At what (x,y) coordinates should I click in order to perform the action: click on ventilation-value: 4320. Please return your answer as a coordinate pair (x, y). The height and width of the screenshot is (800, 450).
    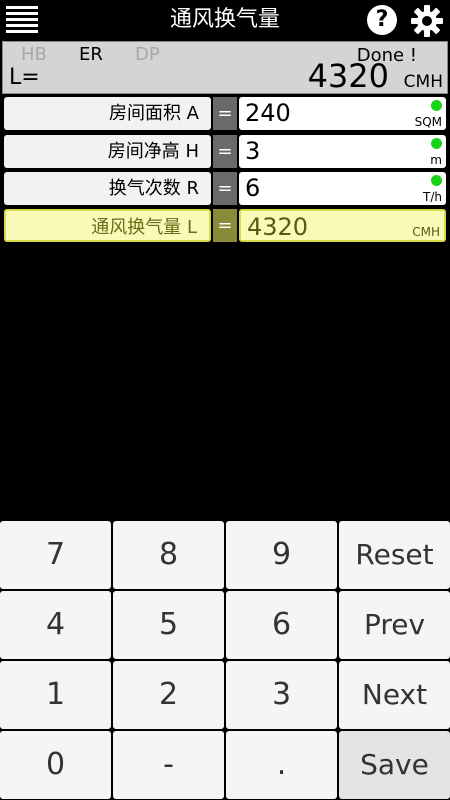
    Looking at the image, I should click on (278, 227).